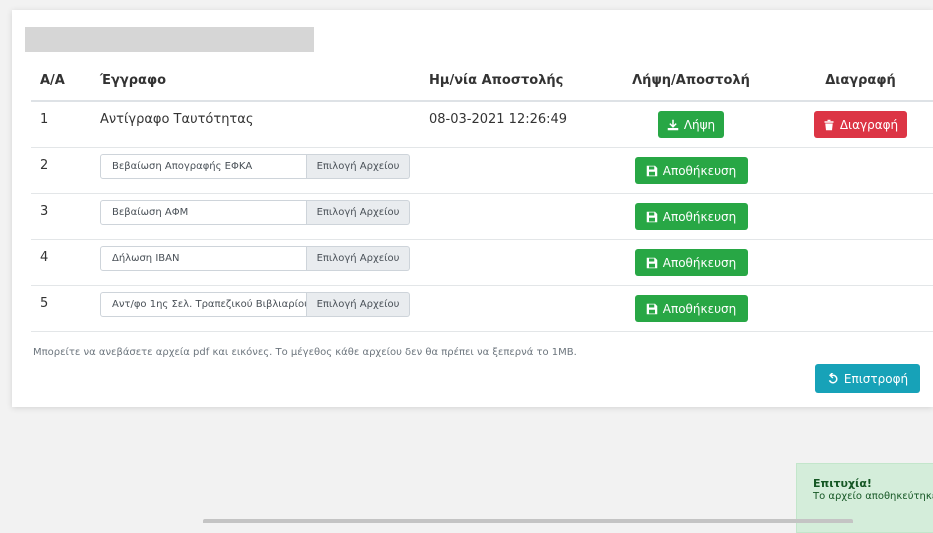  Describe the element at coordinates (829, 124) in the screenshot. I see `trash-icon` at that location.